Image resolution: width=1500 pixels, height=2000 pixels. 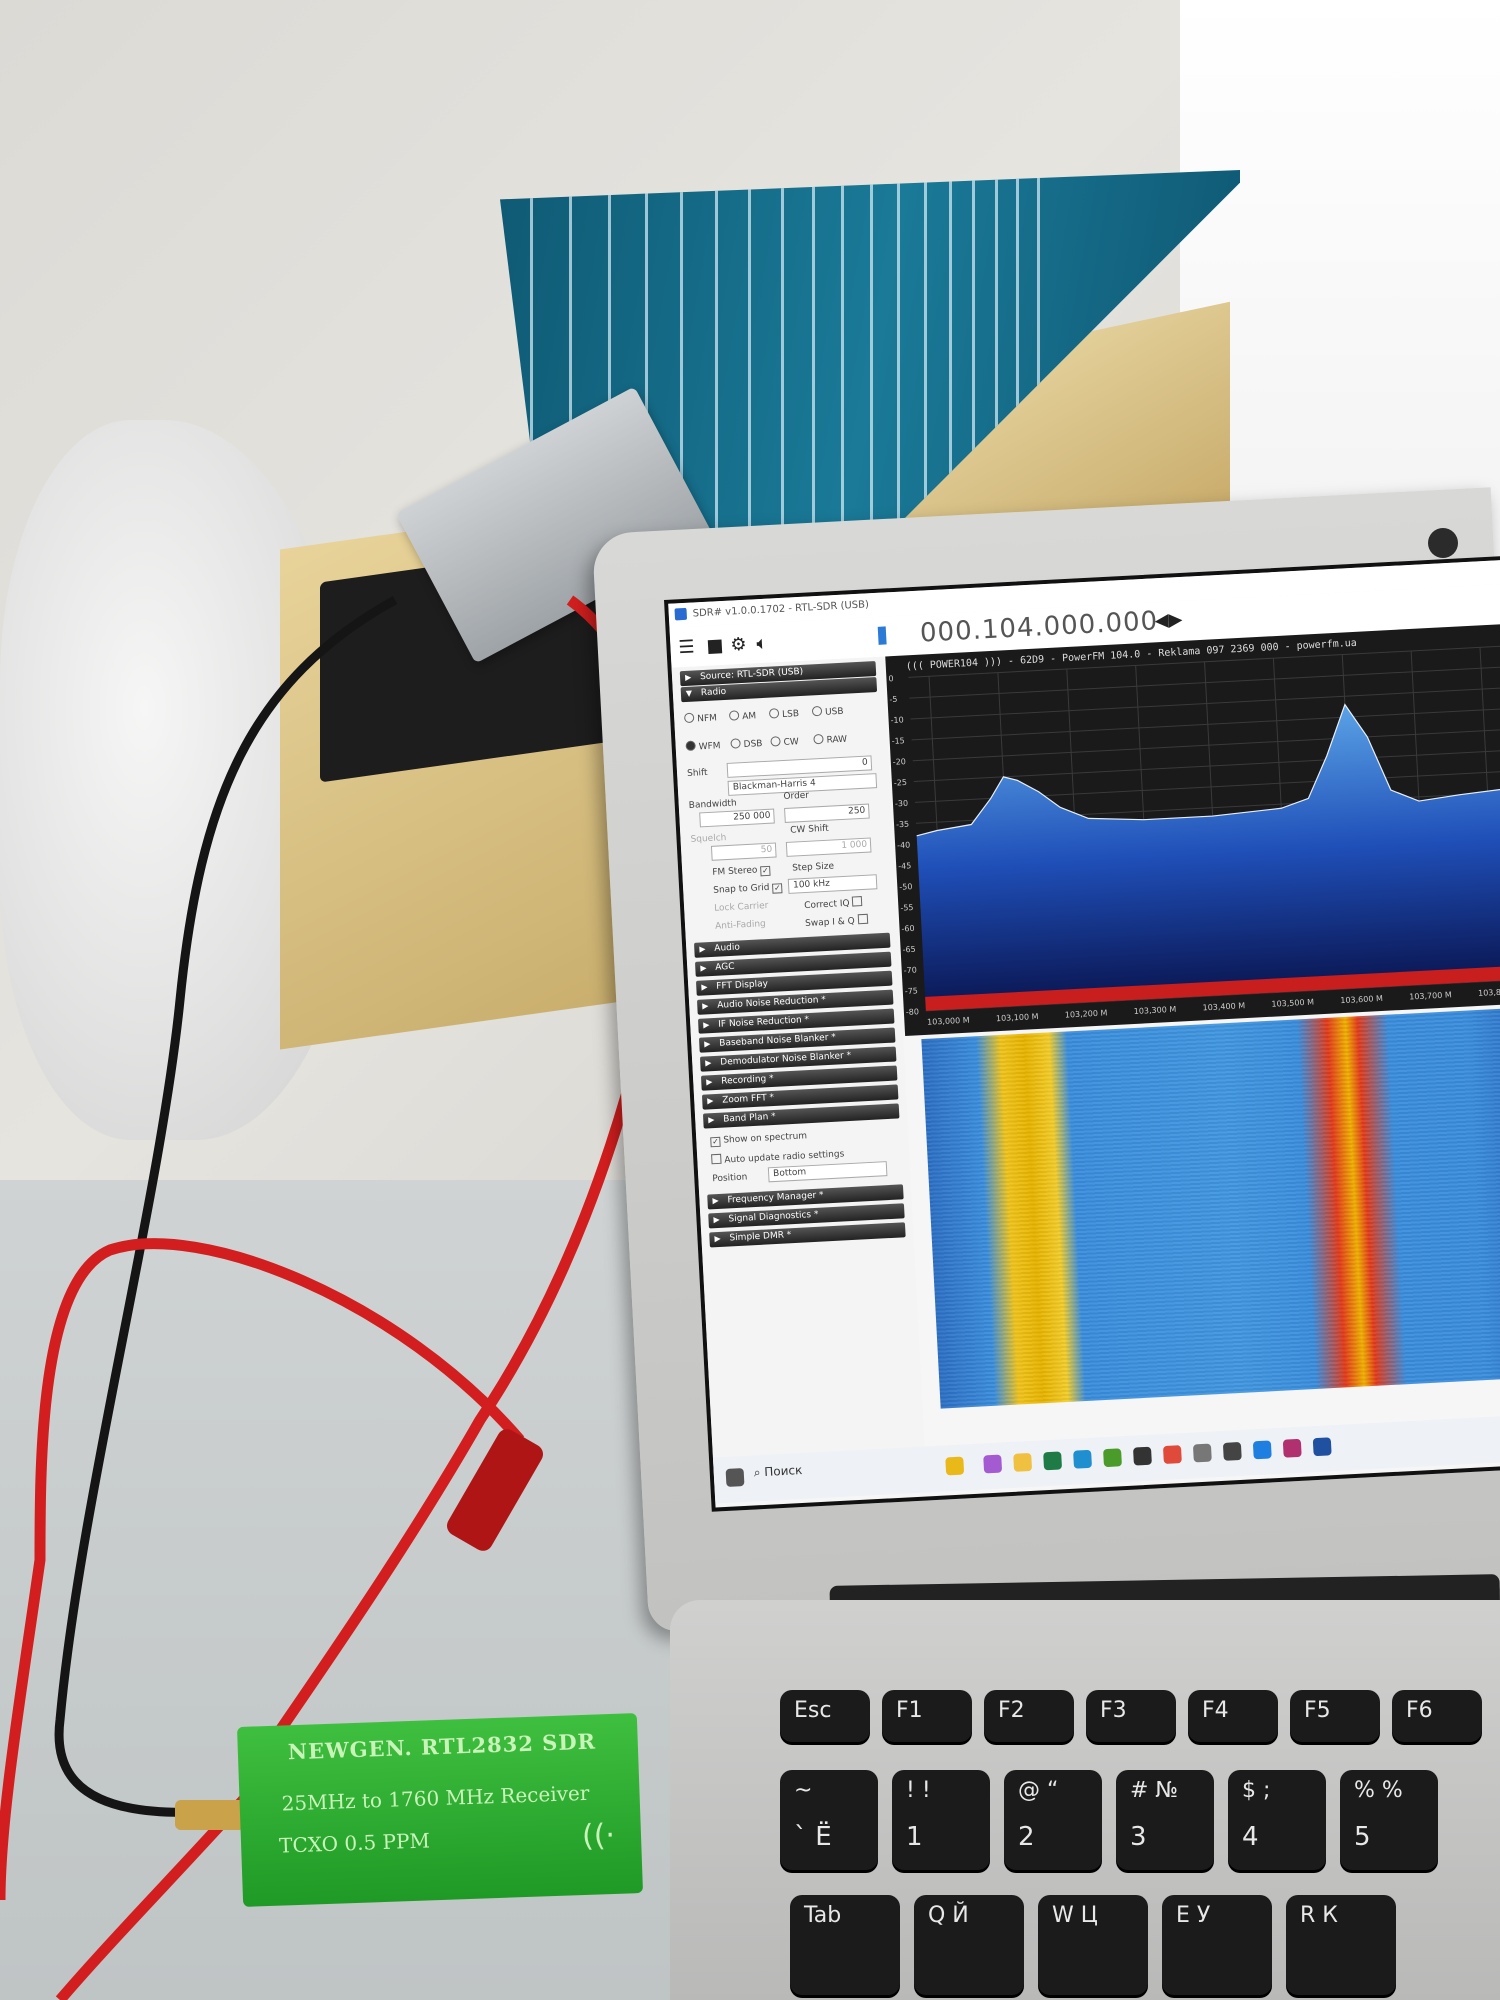 What do you see at coordinates (758, 1139) in the screenshot?
I see `show-on-spectrum-checkbox: ✓ Show on spectrum` at bounding box center [758, 1139].